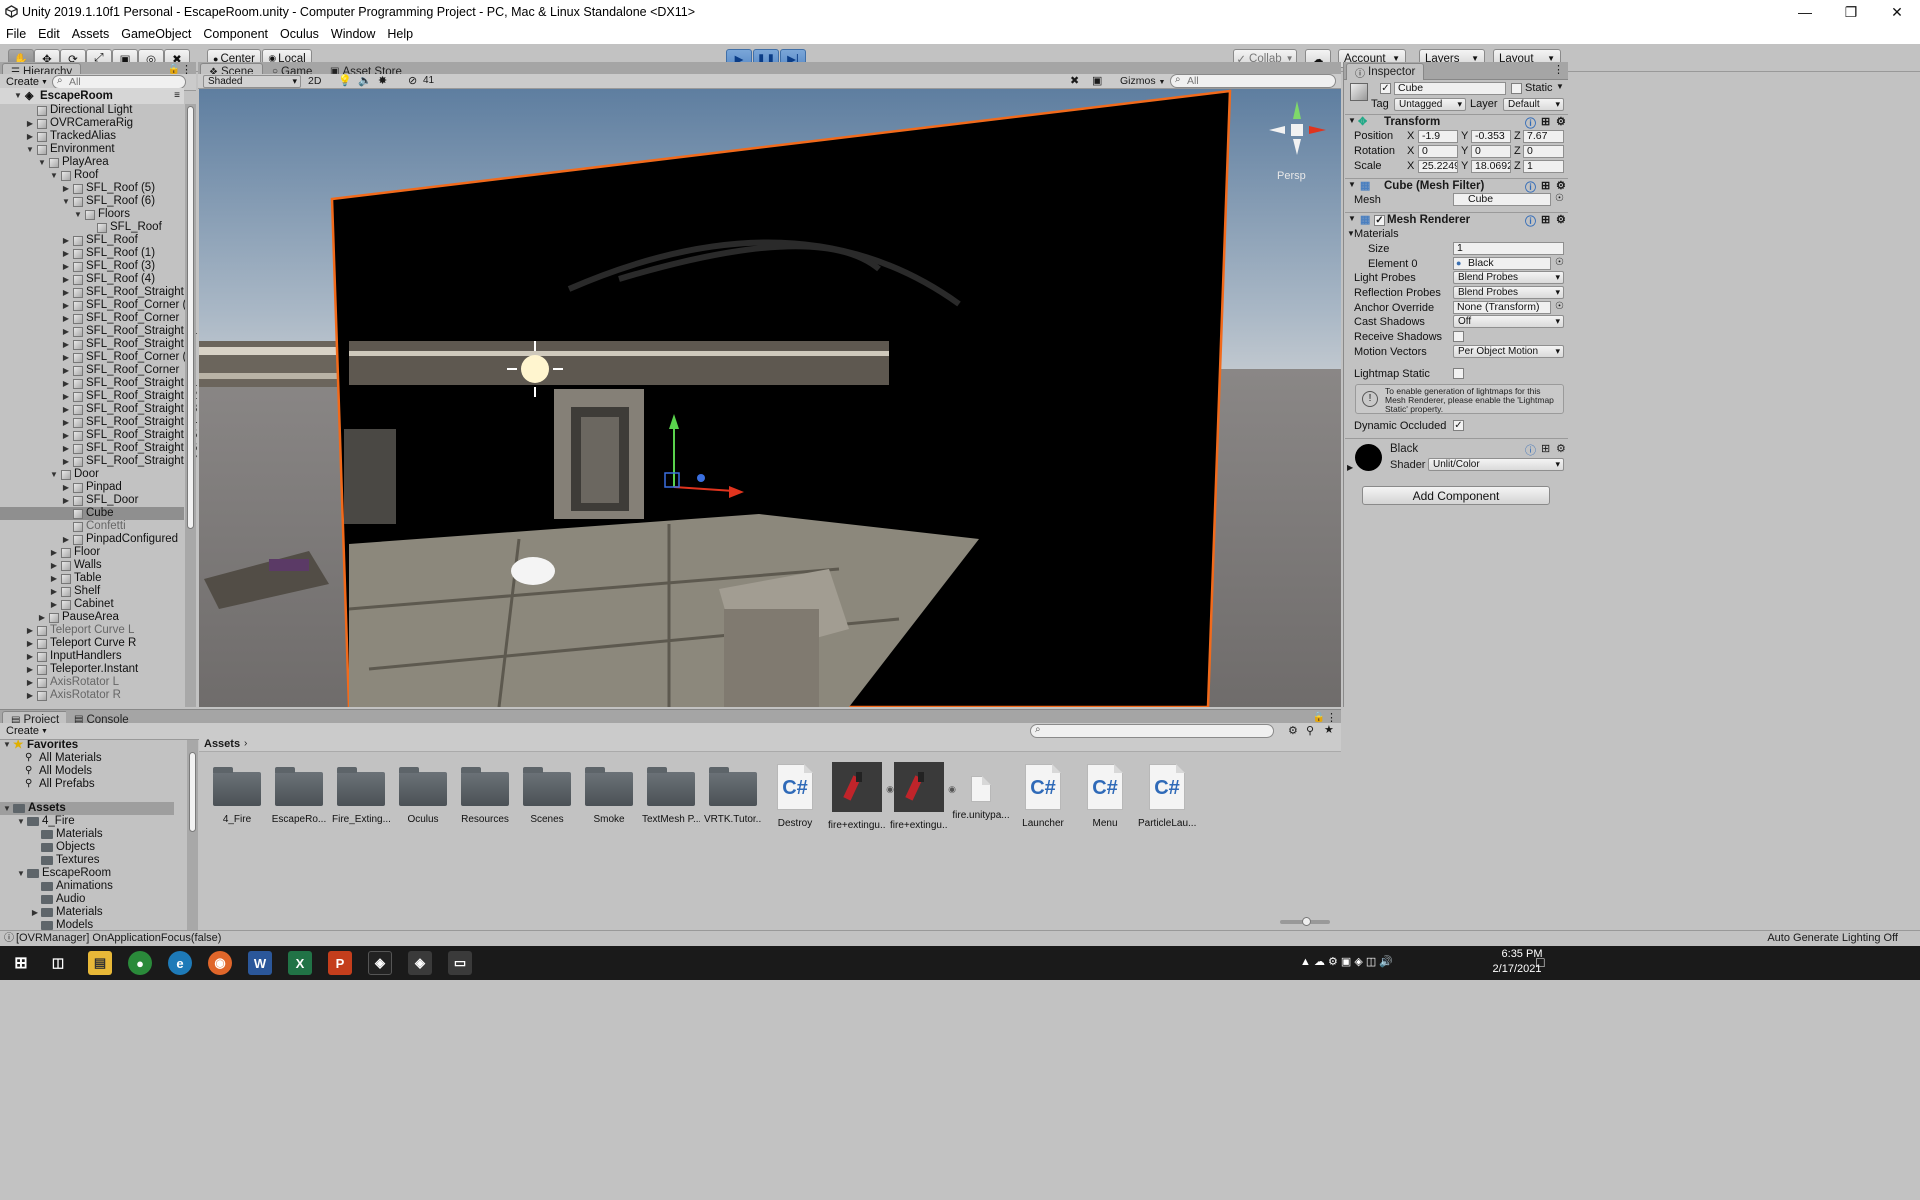 This screenshot has width=1920, height=1200. I want to click on gizmos-dropdown: Gizmos ▼, so click(1142, 81).